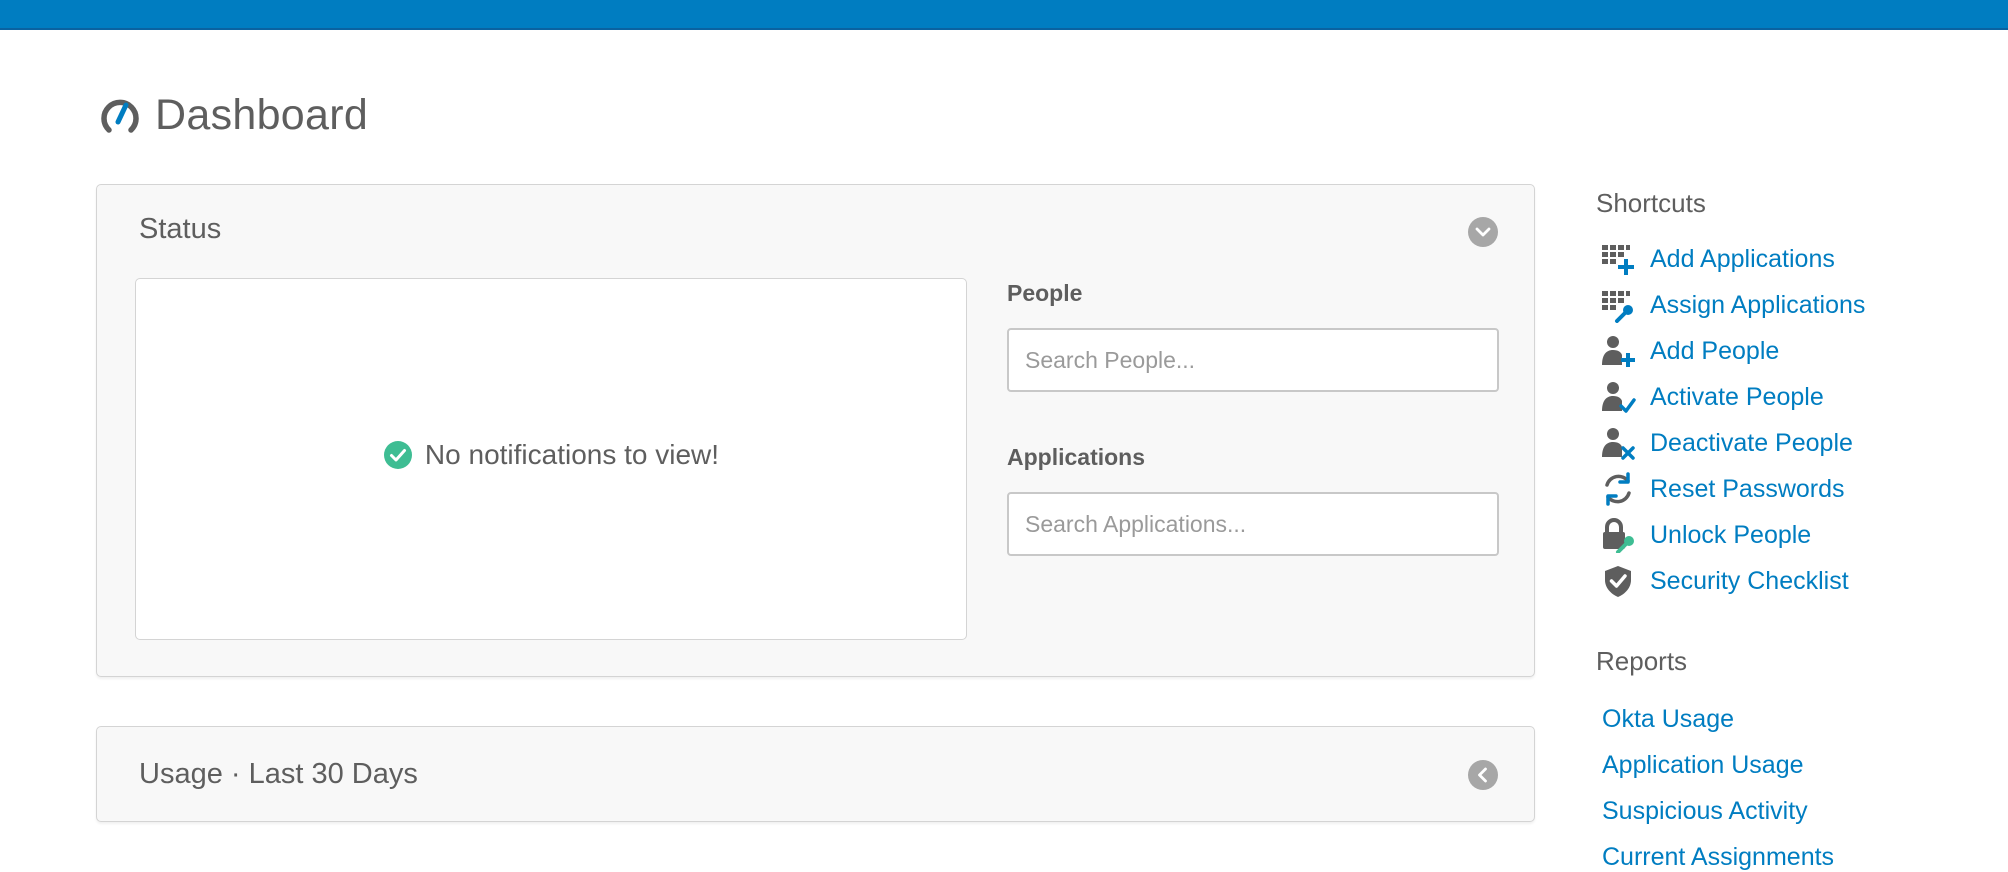 The height and width of the screenshot is (872, 2008). What do you see at coordinates (1742, 258) in the screenshot?
I see `shortcut-label: Add Applications` at bounding box center [1742, 258].